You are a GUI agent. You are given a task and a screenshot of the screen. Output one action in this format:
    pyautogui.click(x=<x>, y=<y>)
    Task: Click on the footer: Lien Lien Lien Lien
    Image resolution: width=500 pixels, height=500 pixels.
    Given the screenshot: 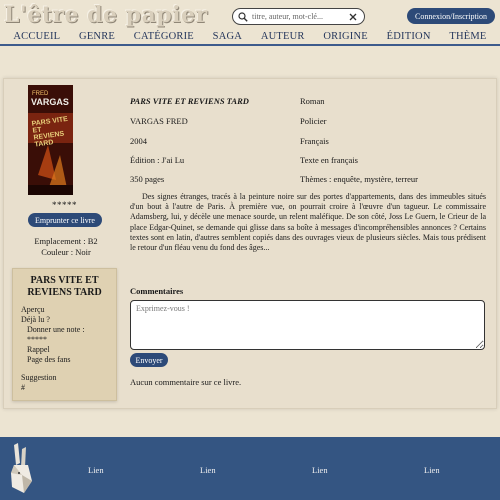 What is the action you would take?
    pyautogui.click(x=250, y=468)
    